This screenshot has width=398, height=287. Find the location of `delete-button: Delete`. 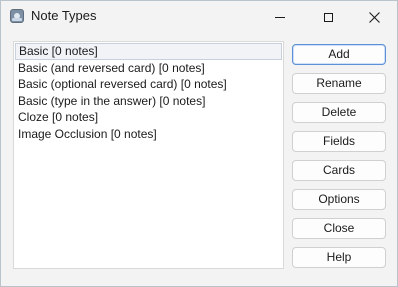

delete-button: Delete is located at coordinates (339, 112).